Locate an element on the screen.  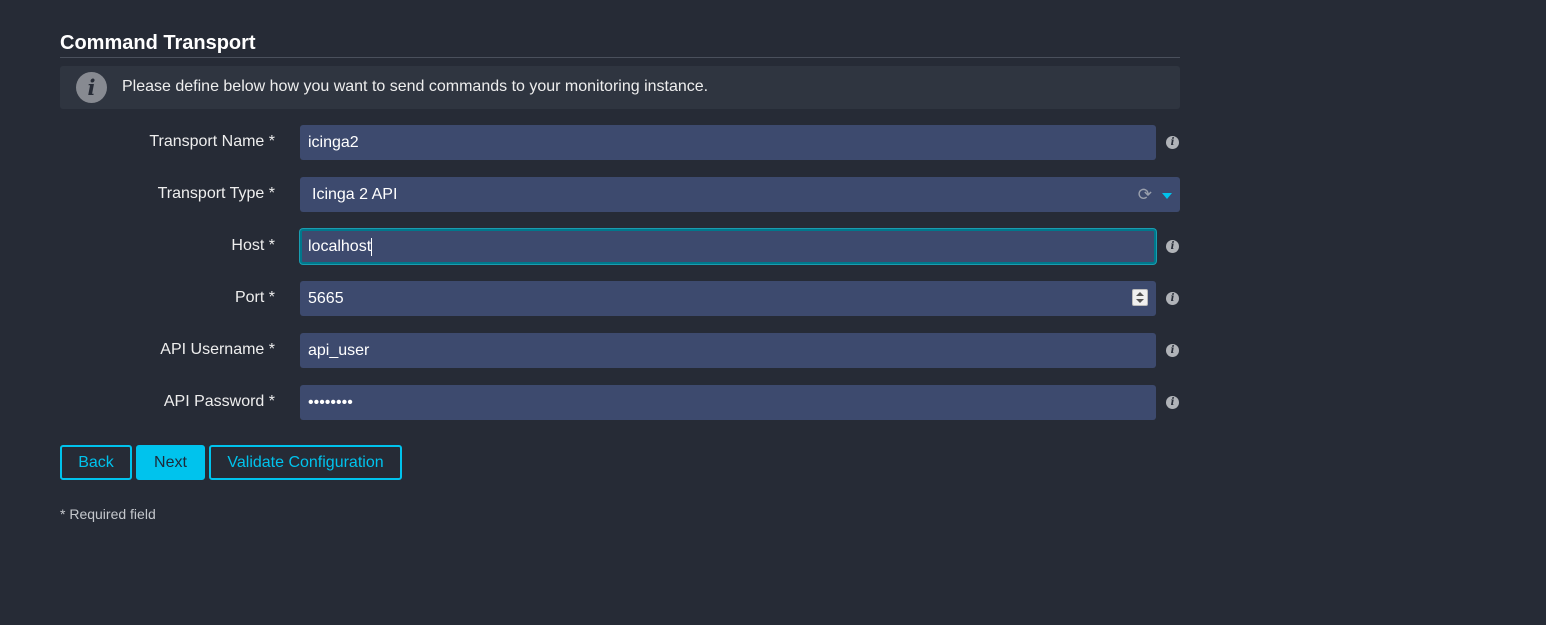
row-transport-type: Transport Type * Icinga 2 API ⟳ is located at coordinates (620, 195).